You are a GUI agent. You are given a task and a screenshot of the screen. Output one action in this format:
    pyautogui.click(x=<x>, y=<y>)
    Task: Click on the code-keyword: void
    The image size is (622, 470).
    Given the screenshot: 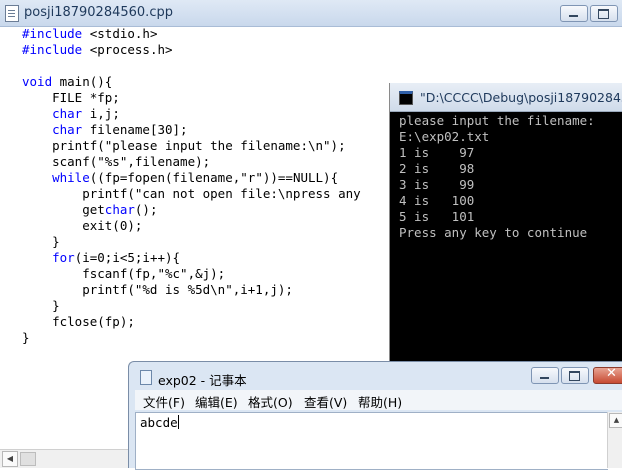 What is the action you would take?
    pyautogui.click(x=37, y=81)
    